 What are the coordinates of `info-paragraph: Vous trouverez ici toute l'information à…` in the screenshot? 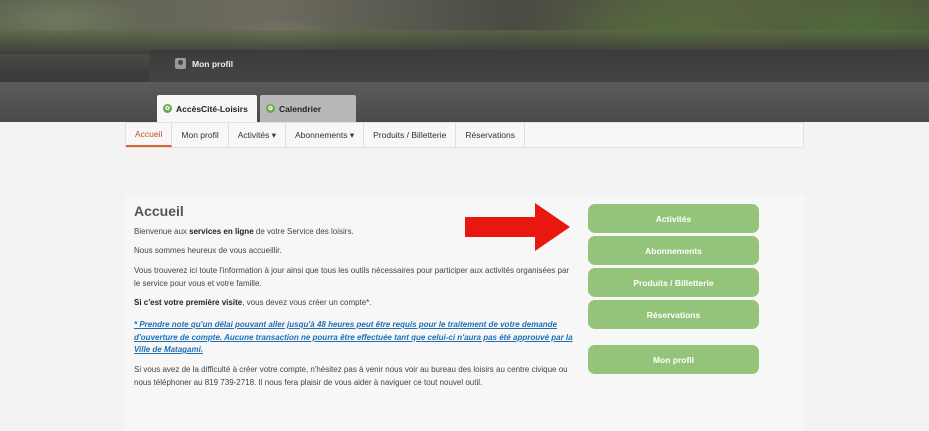 It's located at (352, 277).